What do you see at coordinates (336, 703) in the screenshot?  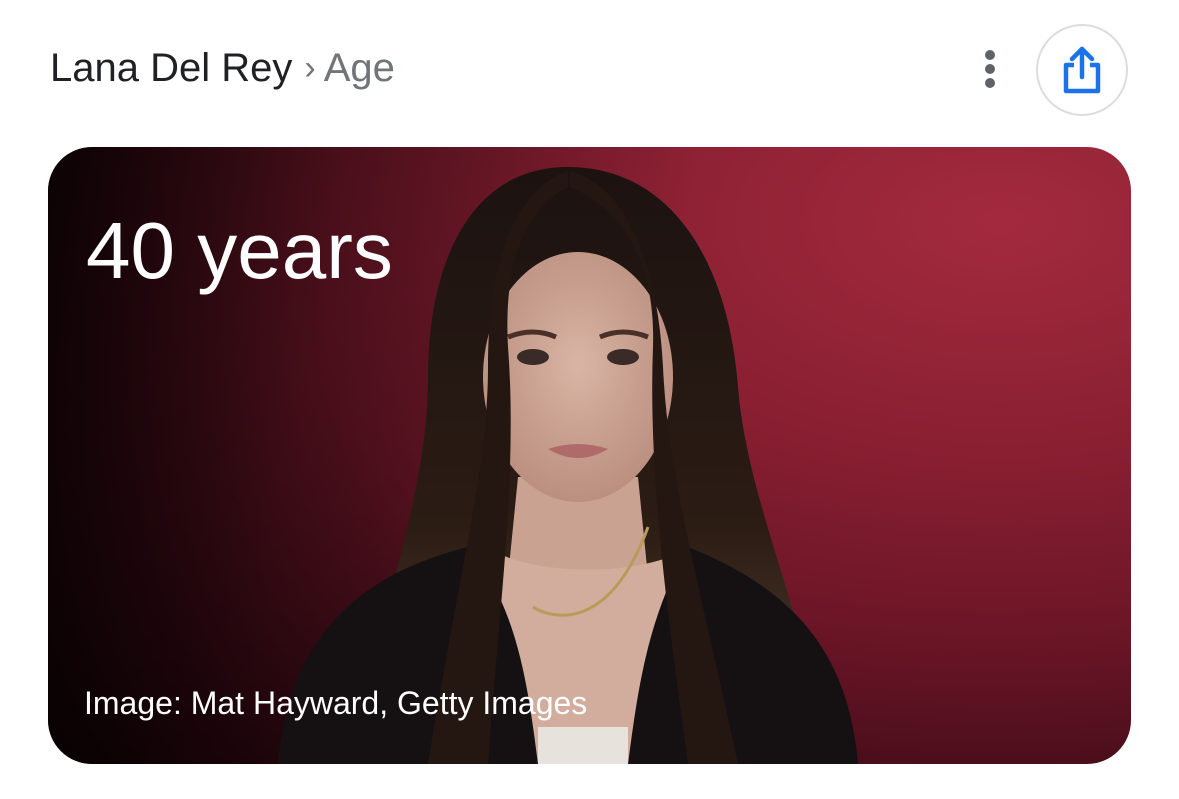 I see `image-credit: Image: Mat Hayward, Getty Images` at bounding box center [336, 703].